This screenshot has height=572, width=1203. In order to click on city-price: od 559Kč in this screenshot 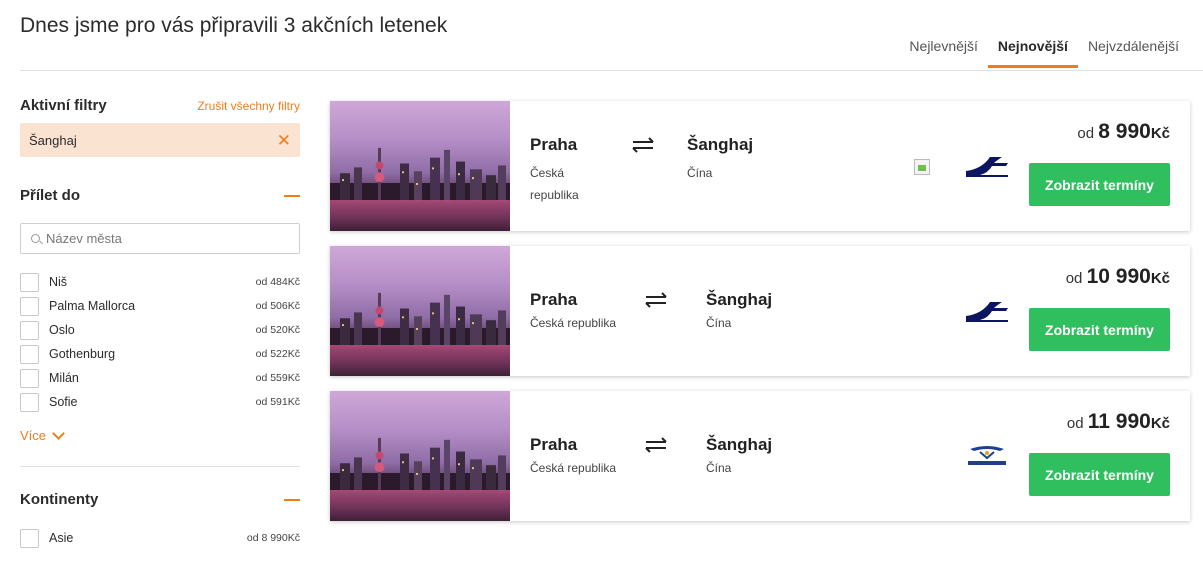, I will do `click(277, 378)`.